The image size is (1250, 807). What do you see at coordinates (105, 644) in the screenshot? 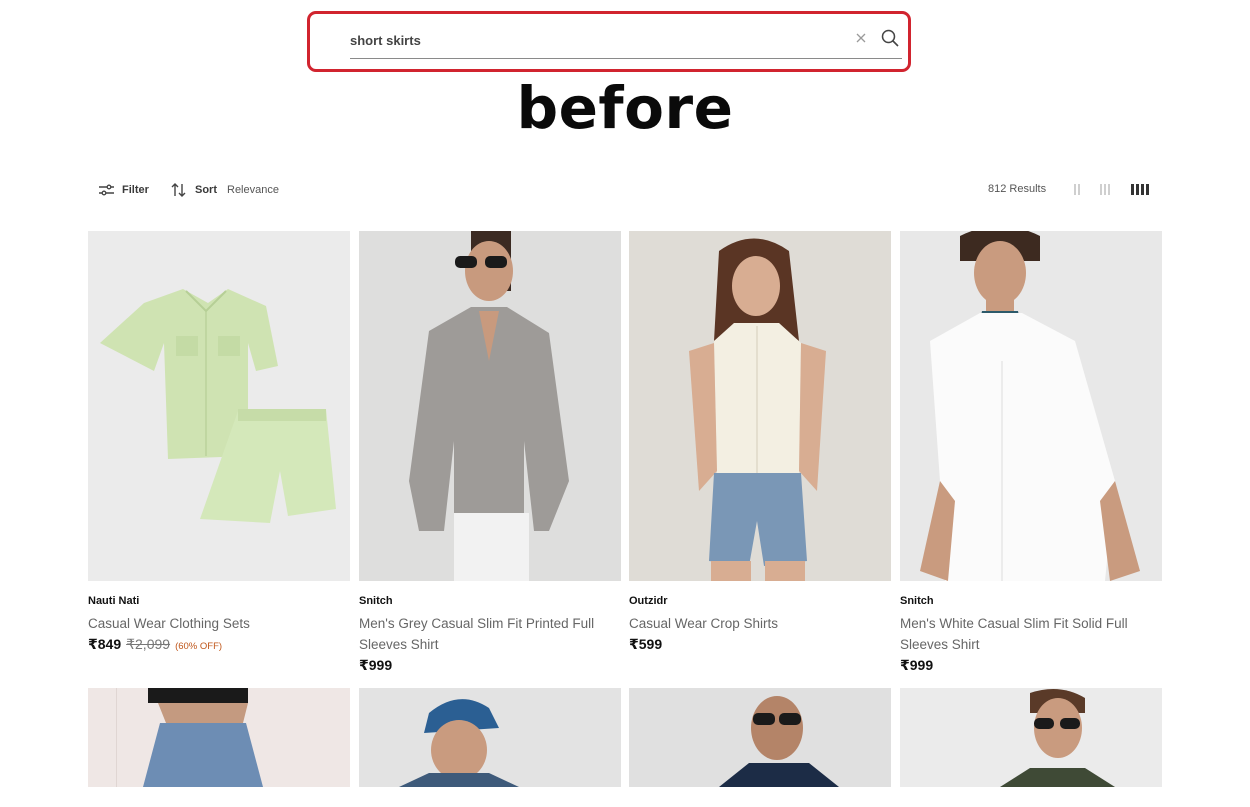
I see `product-price: ₹849` at bounding box center [105, 644].